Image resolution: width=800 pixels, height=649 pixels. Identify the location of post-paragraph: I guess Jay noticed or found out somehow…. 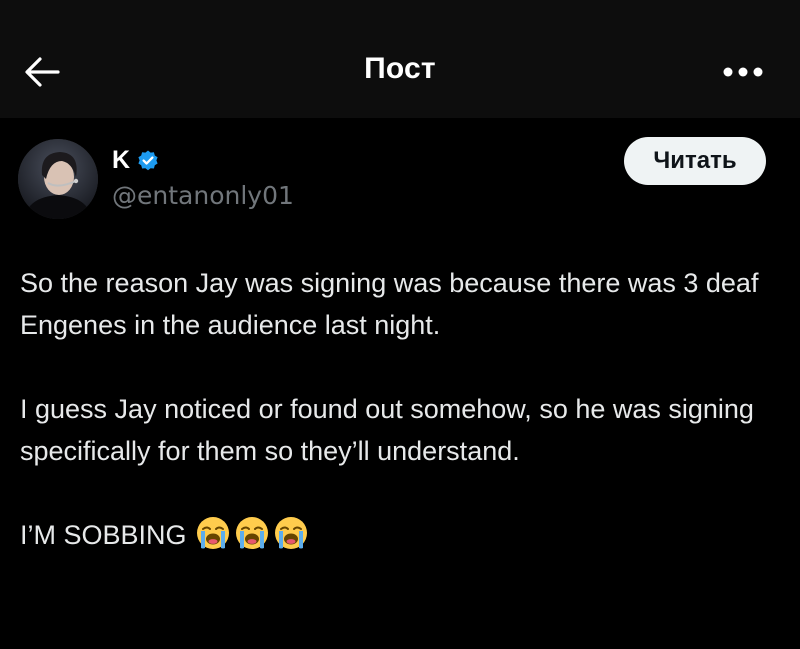
(387, 430).